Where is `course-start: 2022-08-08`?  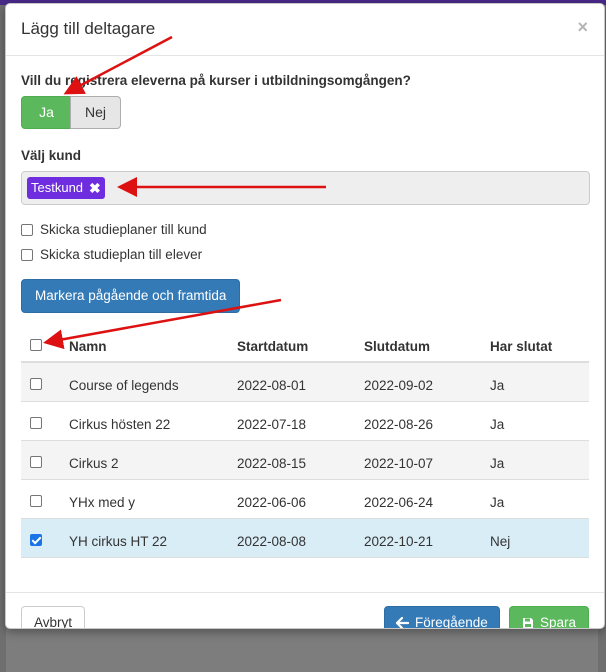 course-start: 2022-08-08 is located at coordinates (272, 541).